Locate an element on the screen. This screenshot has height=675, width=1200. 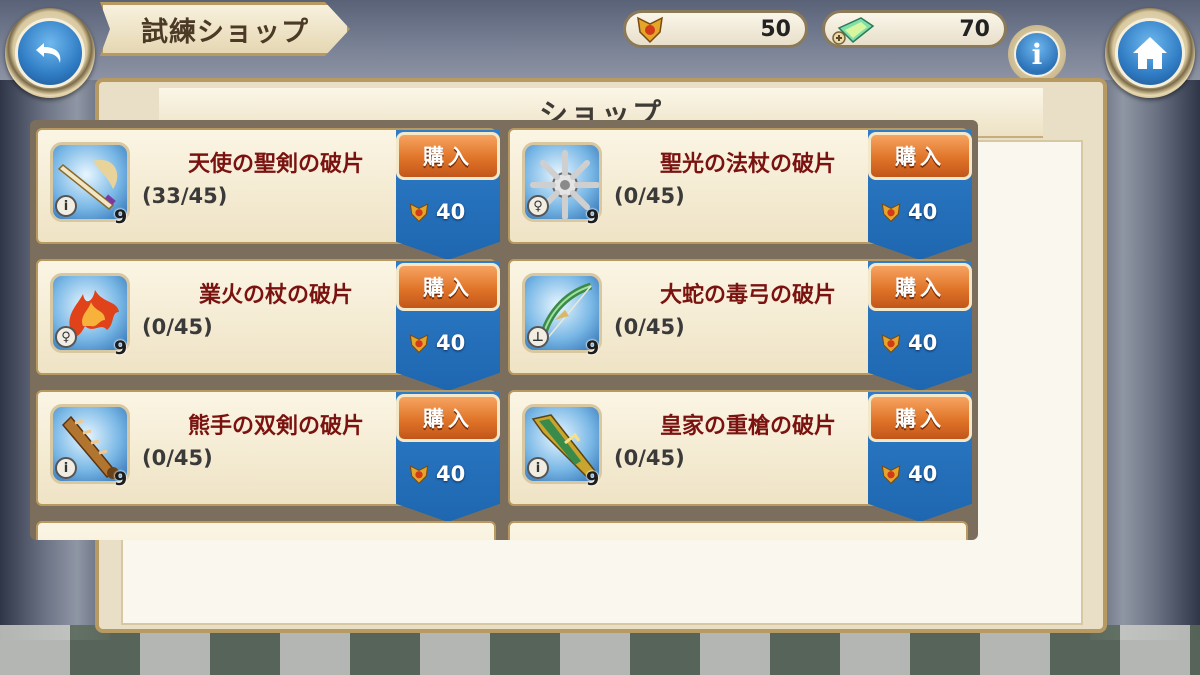
list-item: i 9 皇家の重槍の破片 (0/45) 購入 40 is located at coordinates (740, 456).